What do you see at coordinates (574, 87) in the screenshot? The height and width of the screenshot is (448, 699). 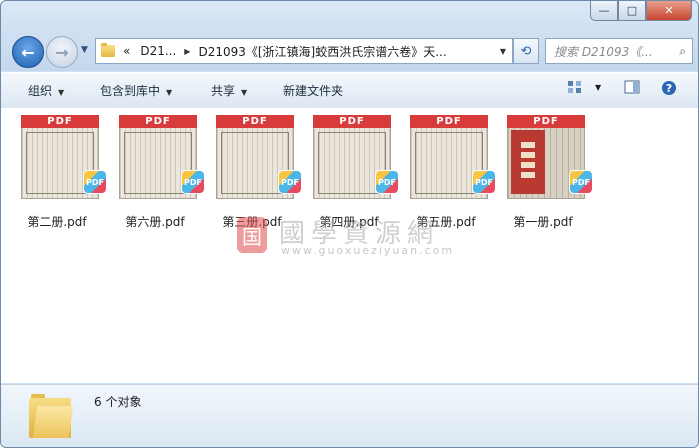 I see `view-grid-icon` at bounding box center [574, 87].